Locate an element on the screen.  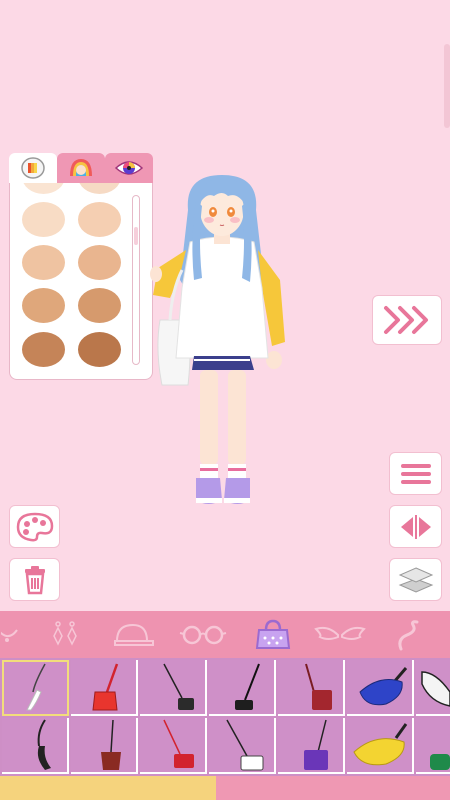
trash-icon is located at coordinates (34, 579).